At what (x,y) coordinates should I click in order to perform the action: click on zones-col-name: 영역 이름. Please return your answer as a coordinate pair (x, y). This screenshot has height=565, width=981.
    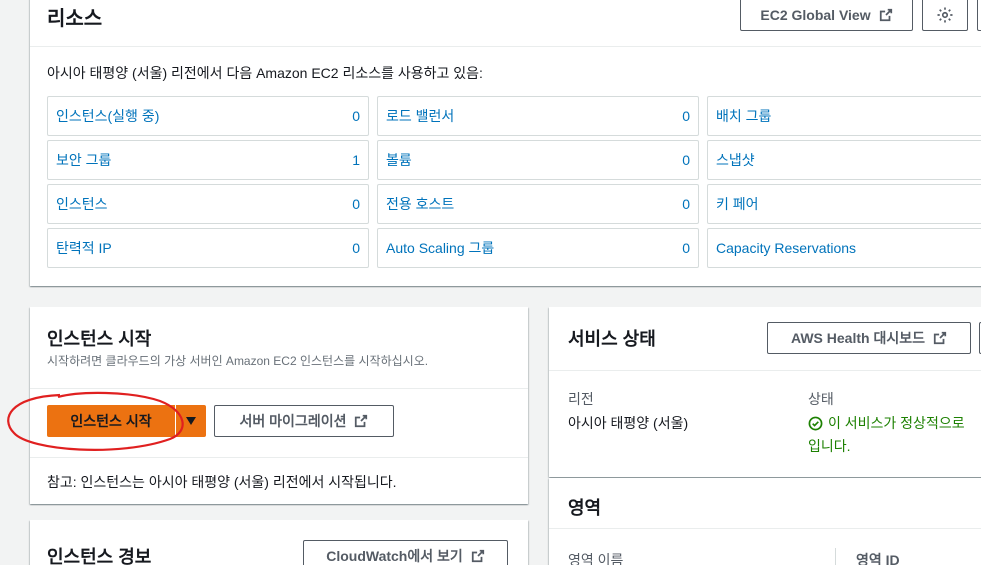
    Looking at the image, I should click on (596, 558).